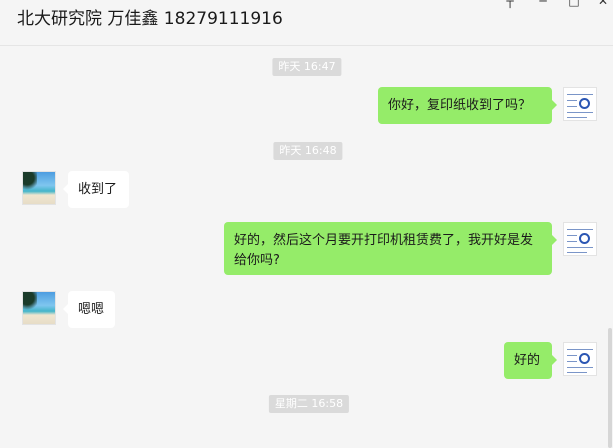  Describe the element at coordinates (308, 151) in the screenshot. I see `timestamp: 昨天 16:48` at that location.